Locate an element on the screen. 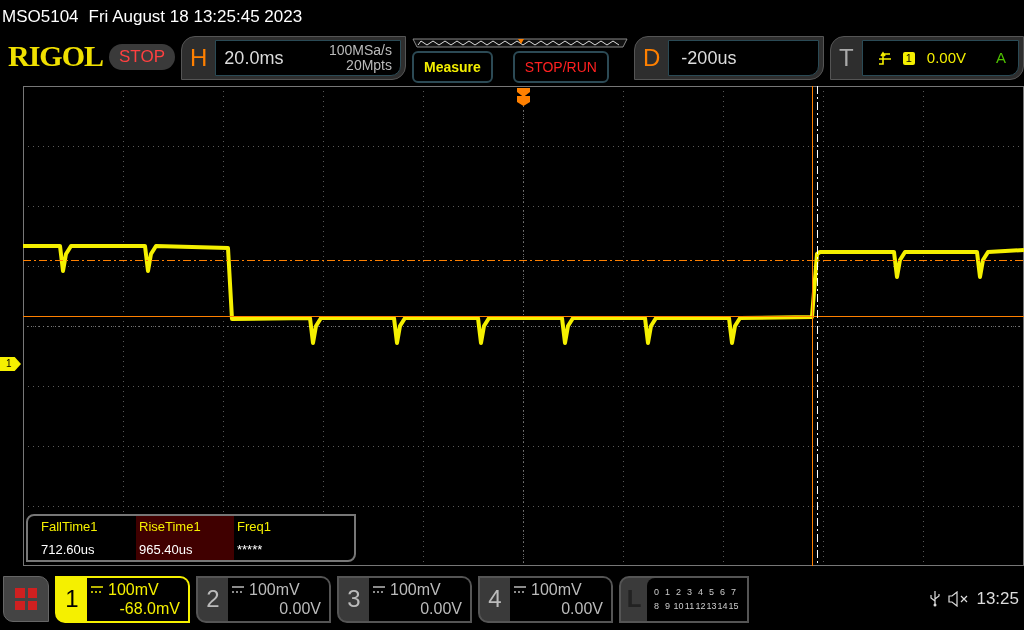  trigger-position-marker-icon is located at coordinates (523, 97).